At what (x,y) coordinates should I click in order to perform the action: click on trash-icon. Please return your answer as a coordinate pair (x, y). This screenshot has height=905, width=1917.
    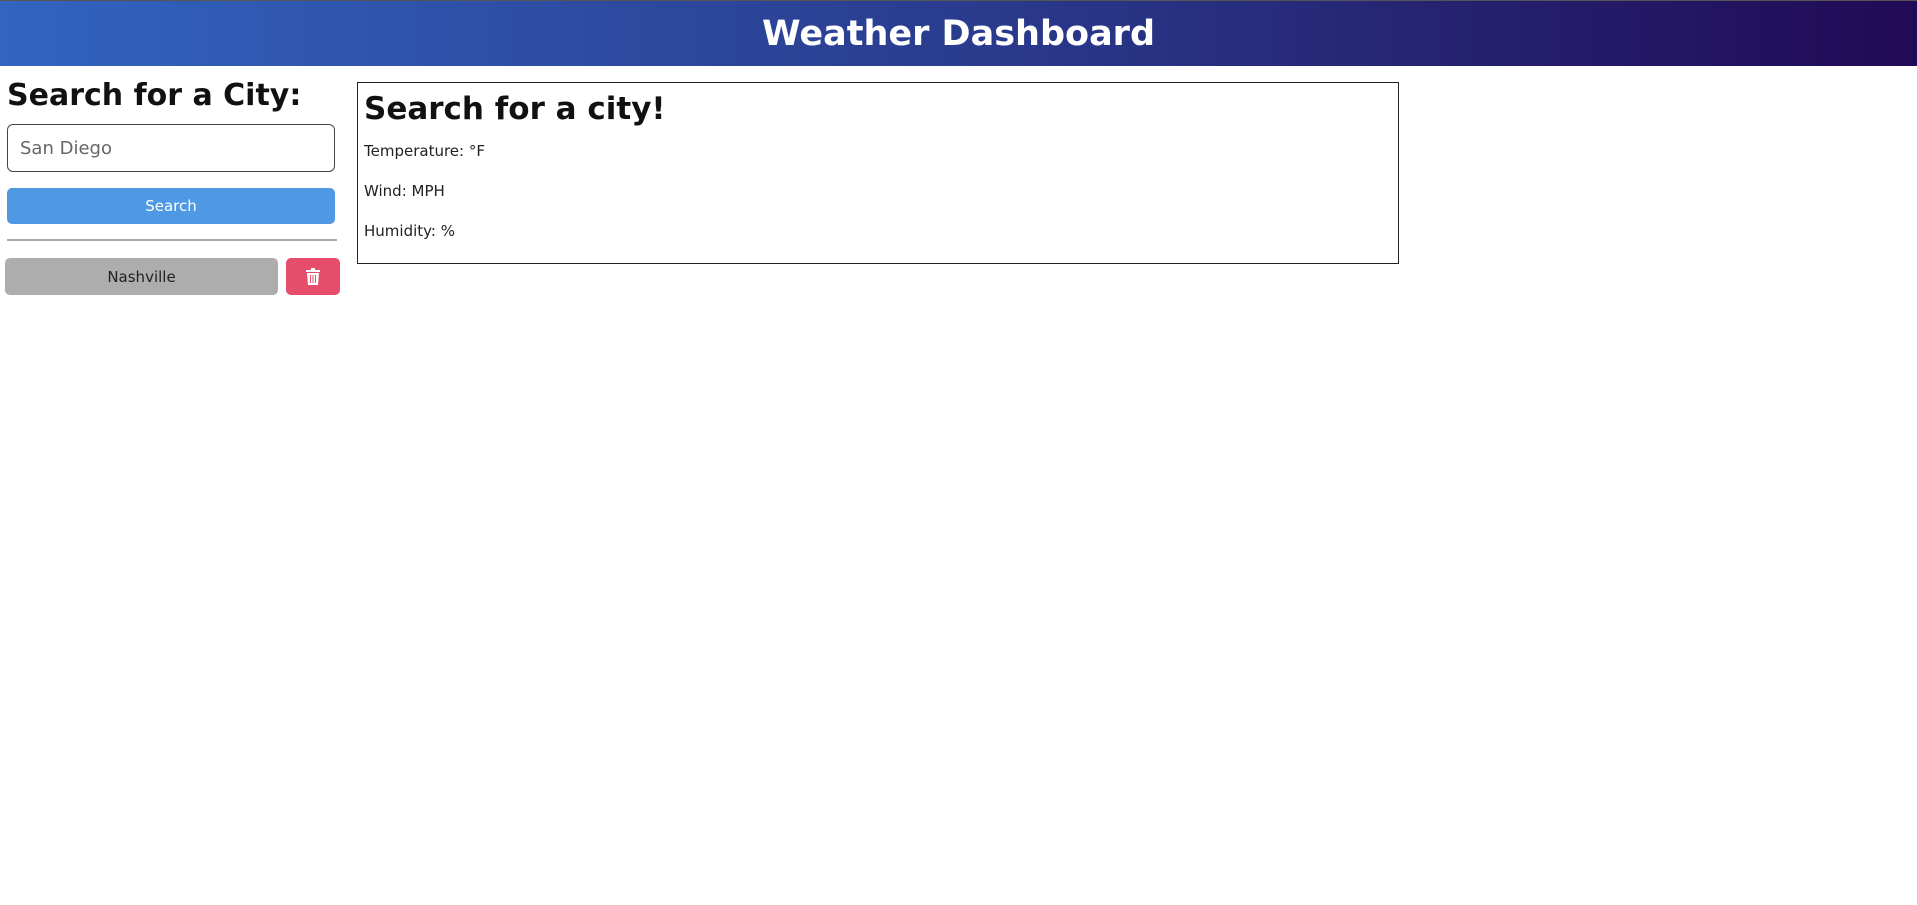
    Looking at the image, I should click on (313, 276).